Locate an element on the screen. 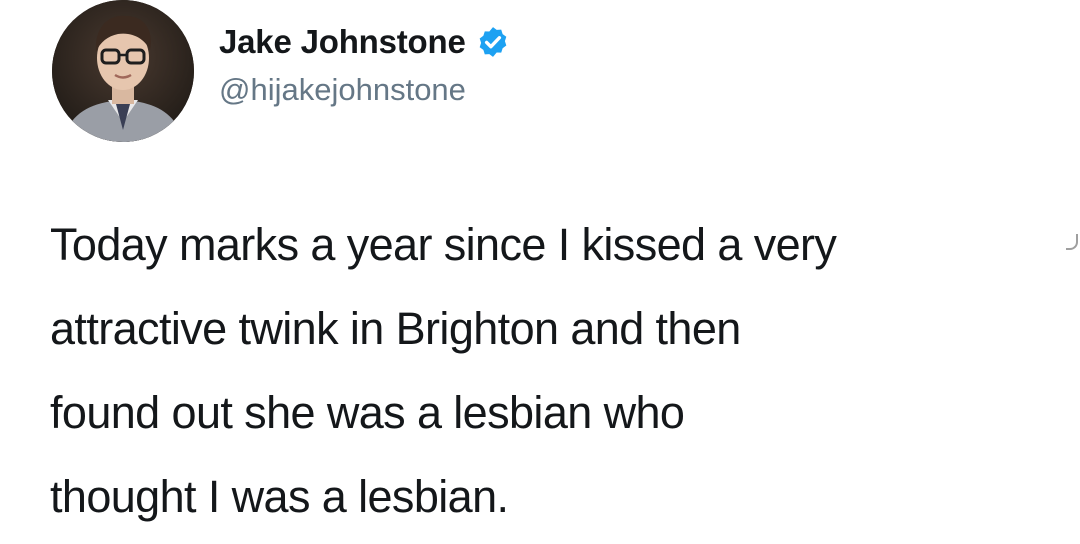  tweet-text-line: found out she was a lesbian who is located at coordinates (367, 412).